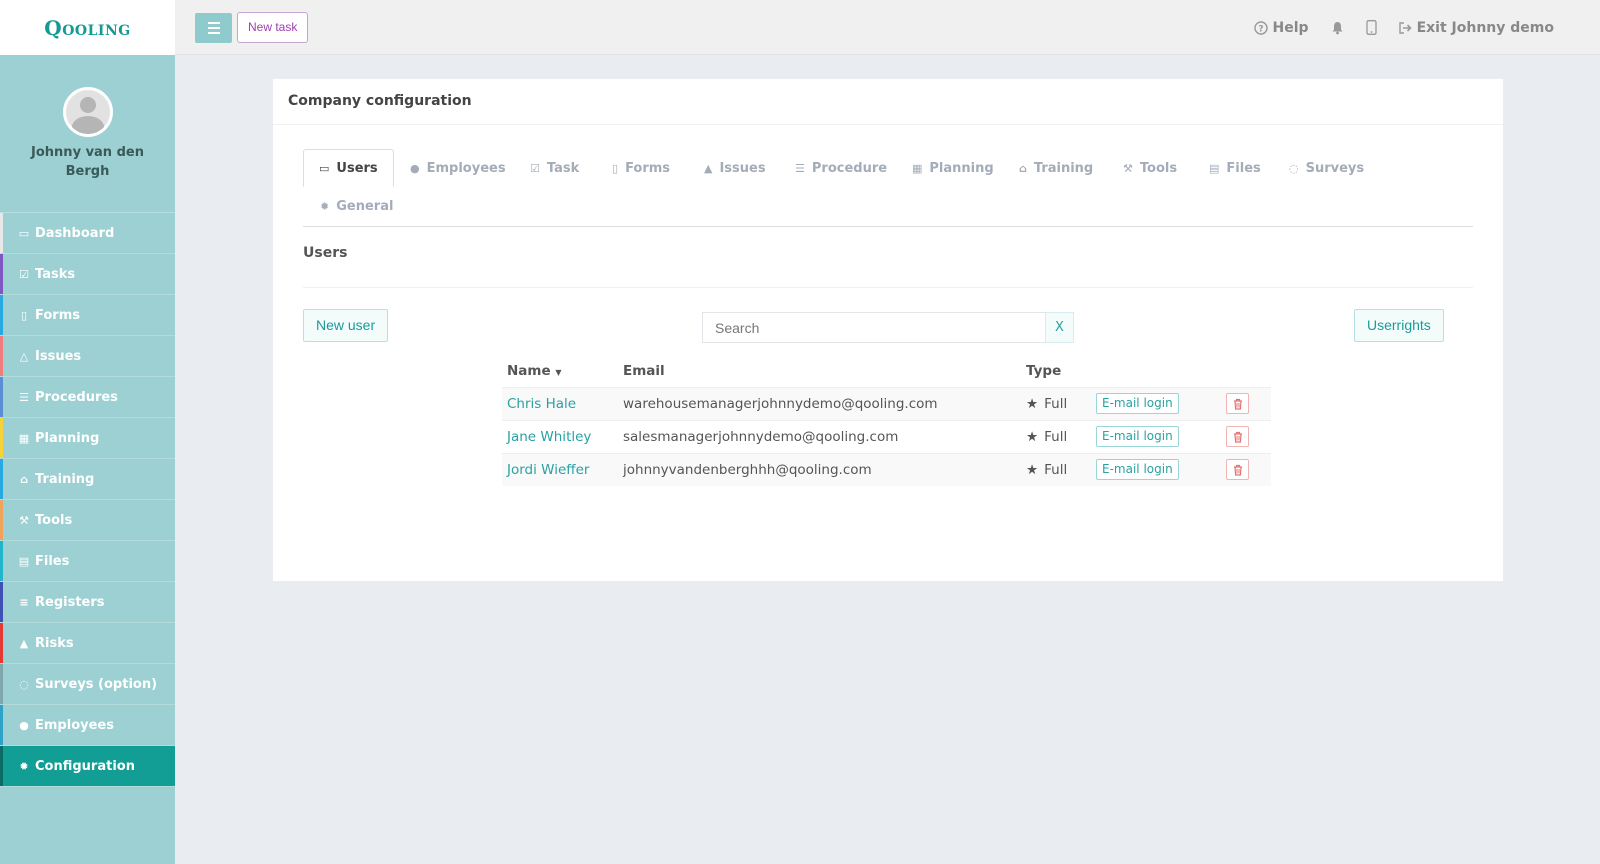 The width and height of the screenshot is (1600, 864). I want to click on tab-procedure: ☰ Procedure, so click(841, 168).